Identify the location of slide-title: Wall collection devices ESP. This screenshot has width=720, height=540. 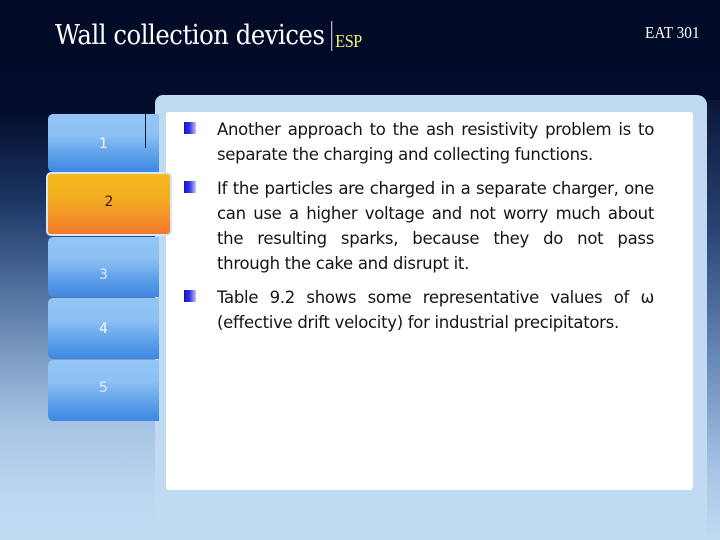
(208, 36).